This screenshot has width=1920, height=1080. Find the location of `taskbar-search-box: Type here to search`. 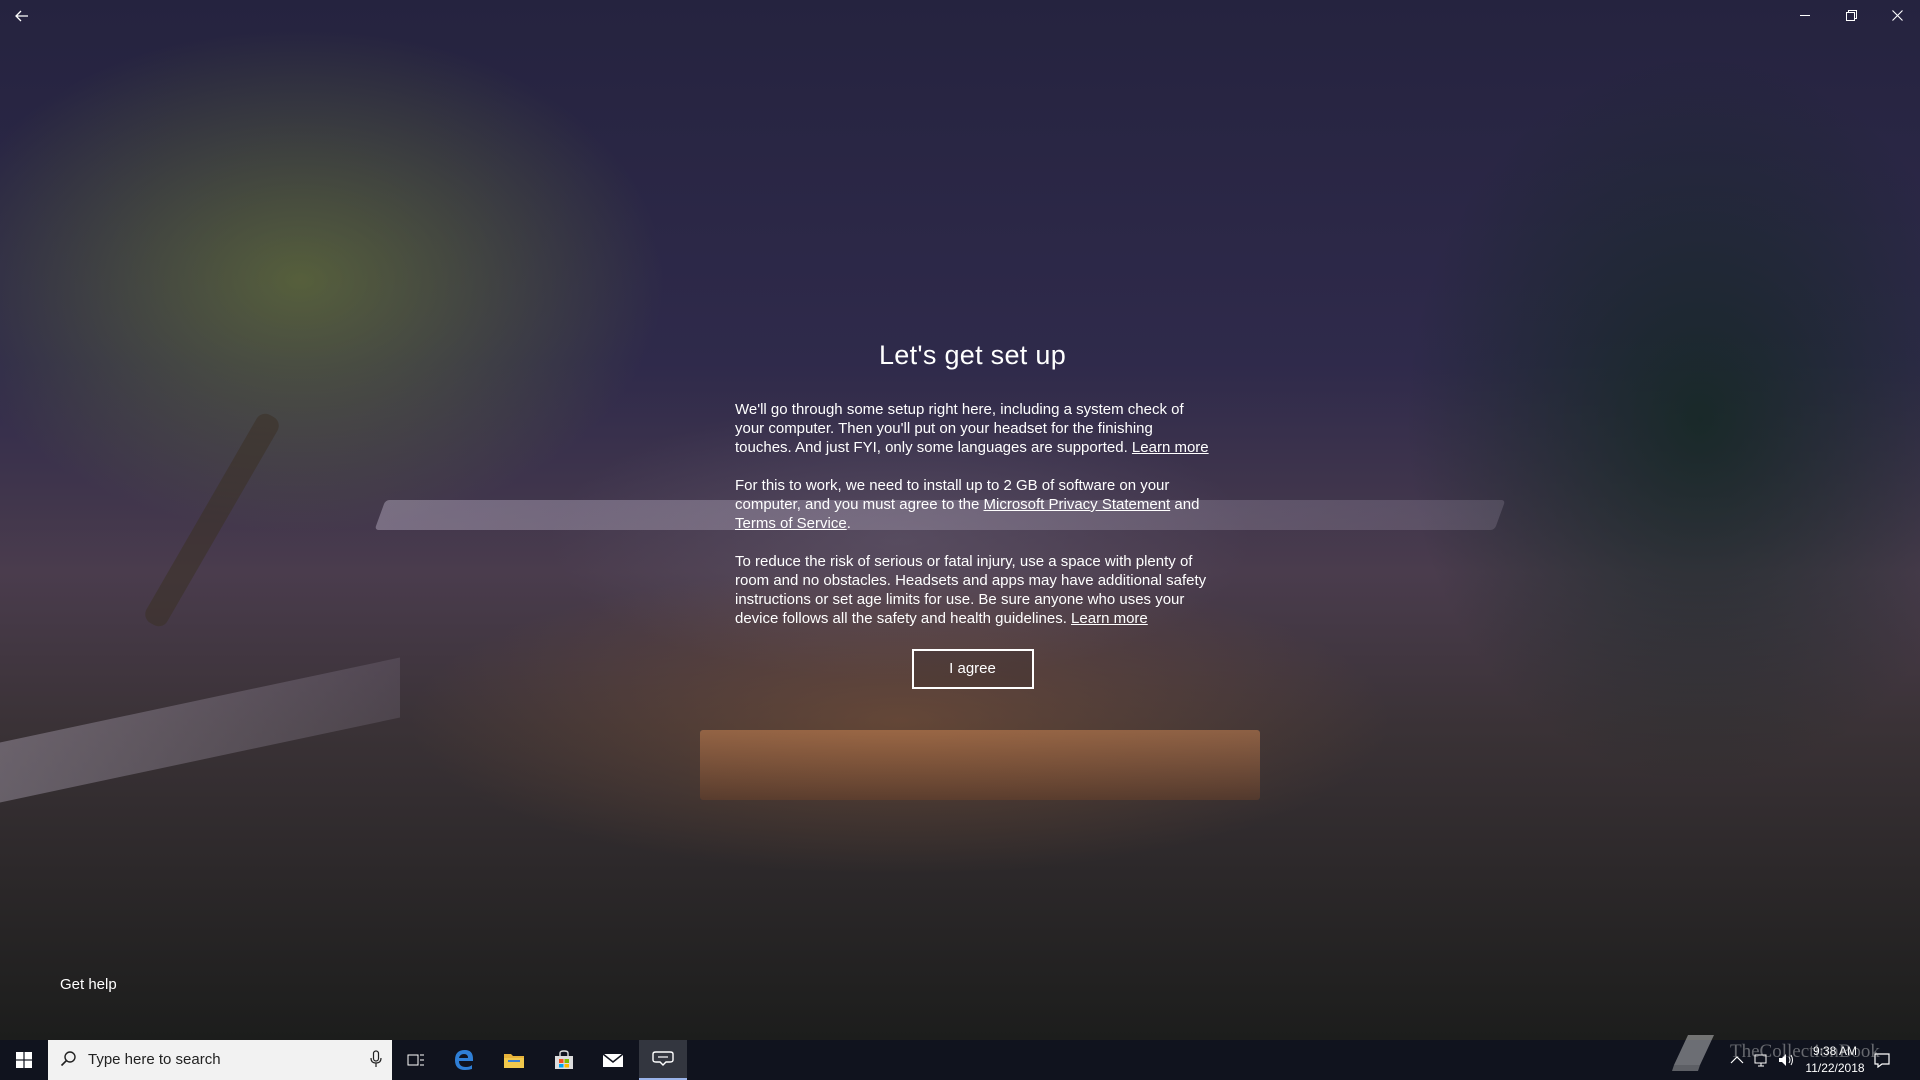

taskbar-search-box: Type here to search is located at coordinates (220, 1060).